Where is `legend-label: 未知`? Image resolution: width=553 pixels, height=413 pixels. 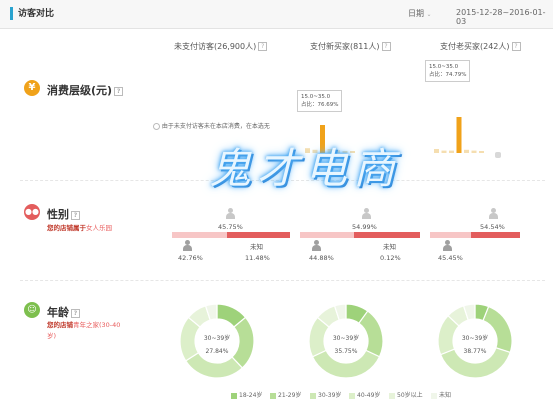 legend-label: 未知 is located at coordinates (445, 395).